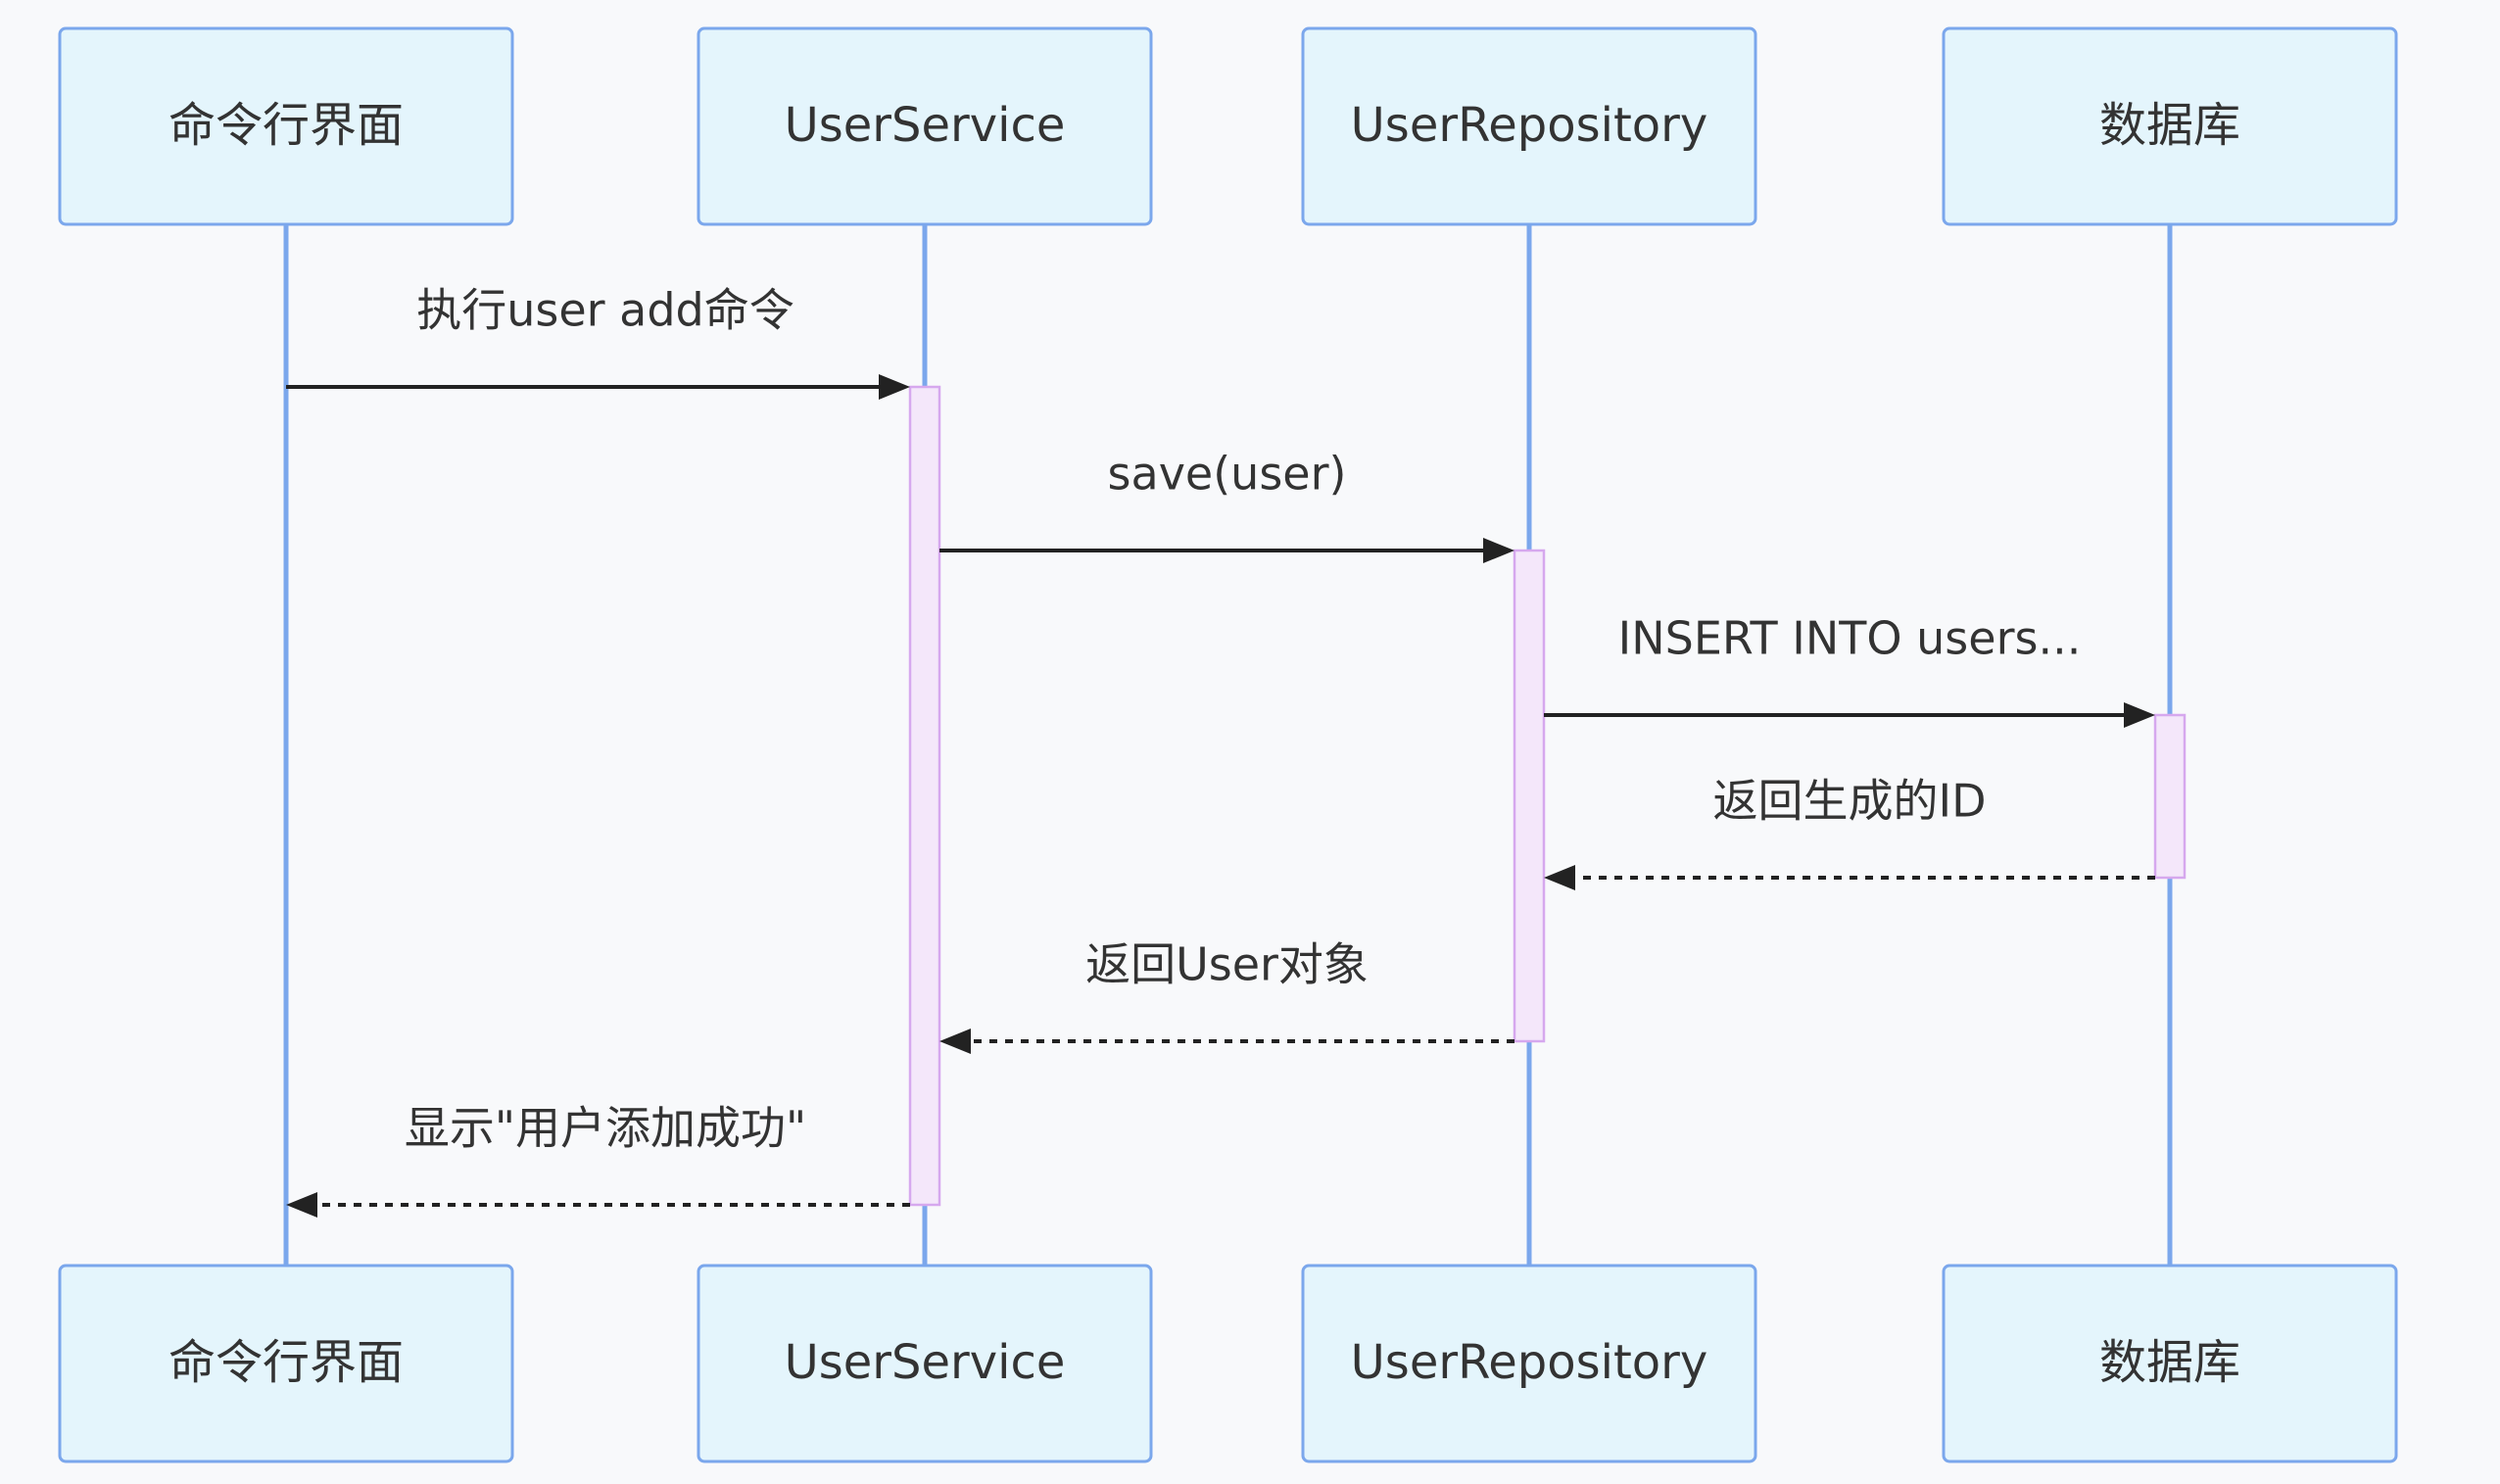  I want to click on participant-svc-bottom: UserService, so click(925, 1363).